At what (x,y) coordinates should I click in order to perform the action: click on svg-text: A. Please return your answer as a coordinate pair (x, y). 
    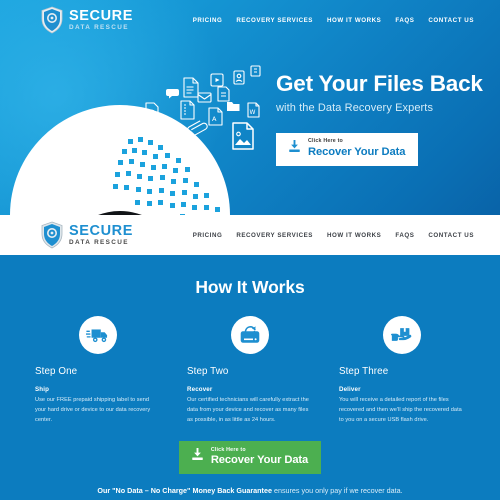
    Looking at the image, I should click on (214, 119).